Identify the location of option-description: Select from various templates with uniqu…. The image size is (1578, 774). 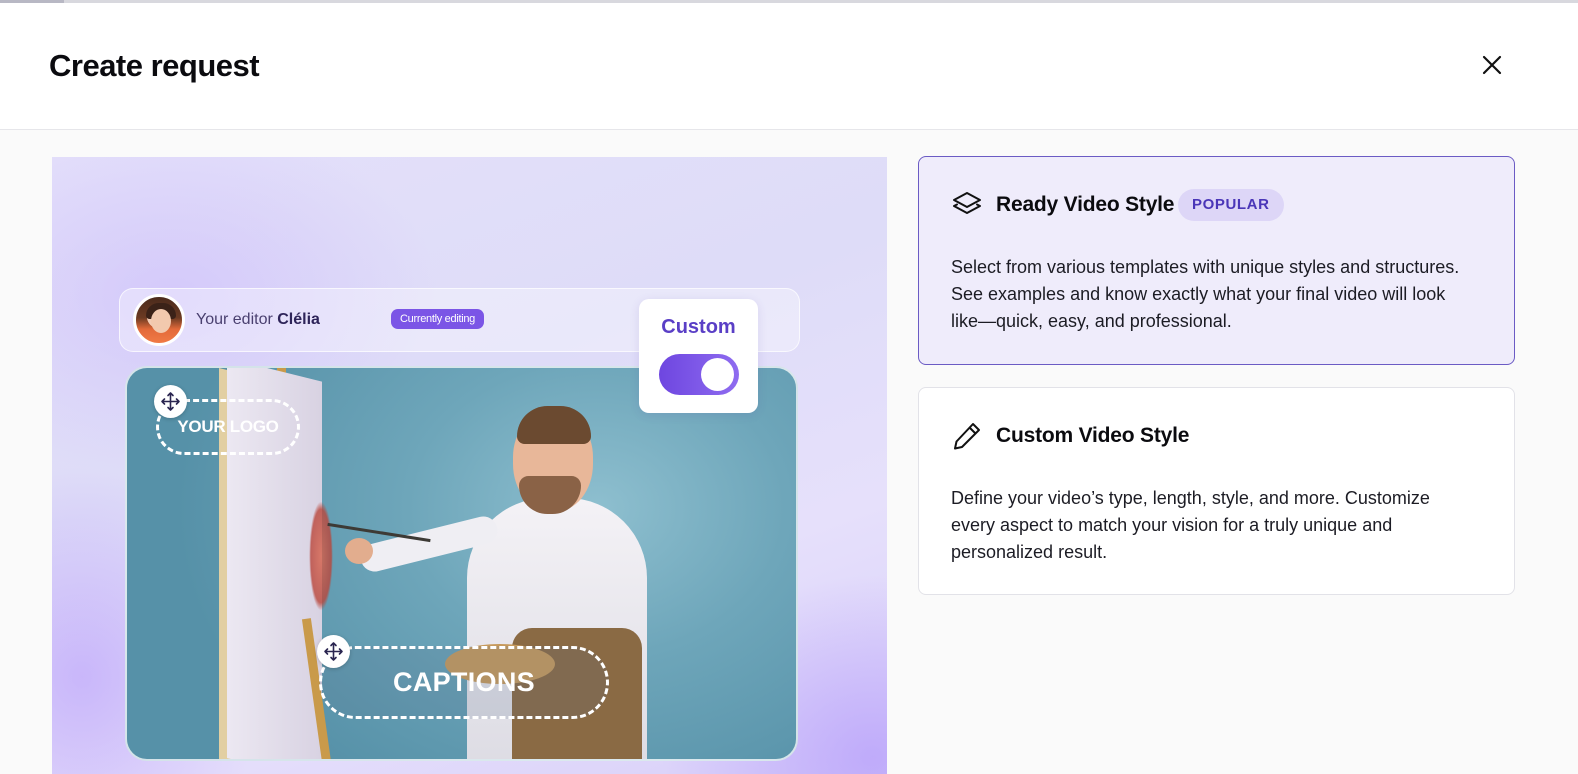
(1205, 294).